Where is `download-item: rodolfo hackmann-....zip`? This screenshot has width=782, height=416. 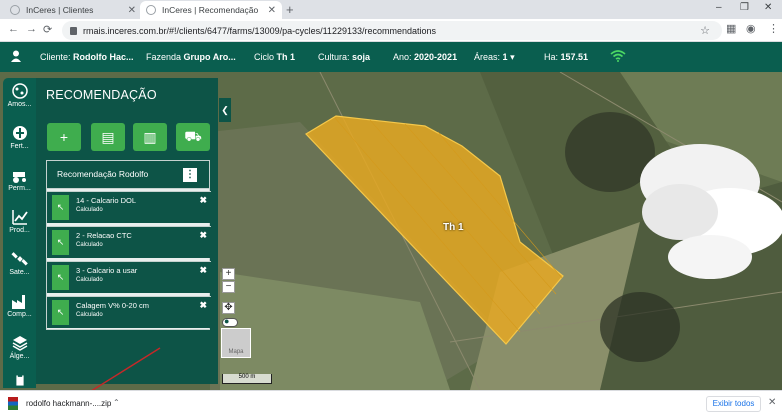
download-item: rodolfo hackmann-....zip is located at coordinates (59, 403).